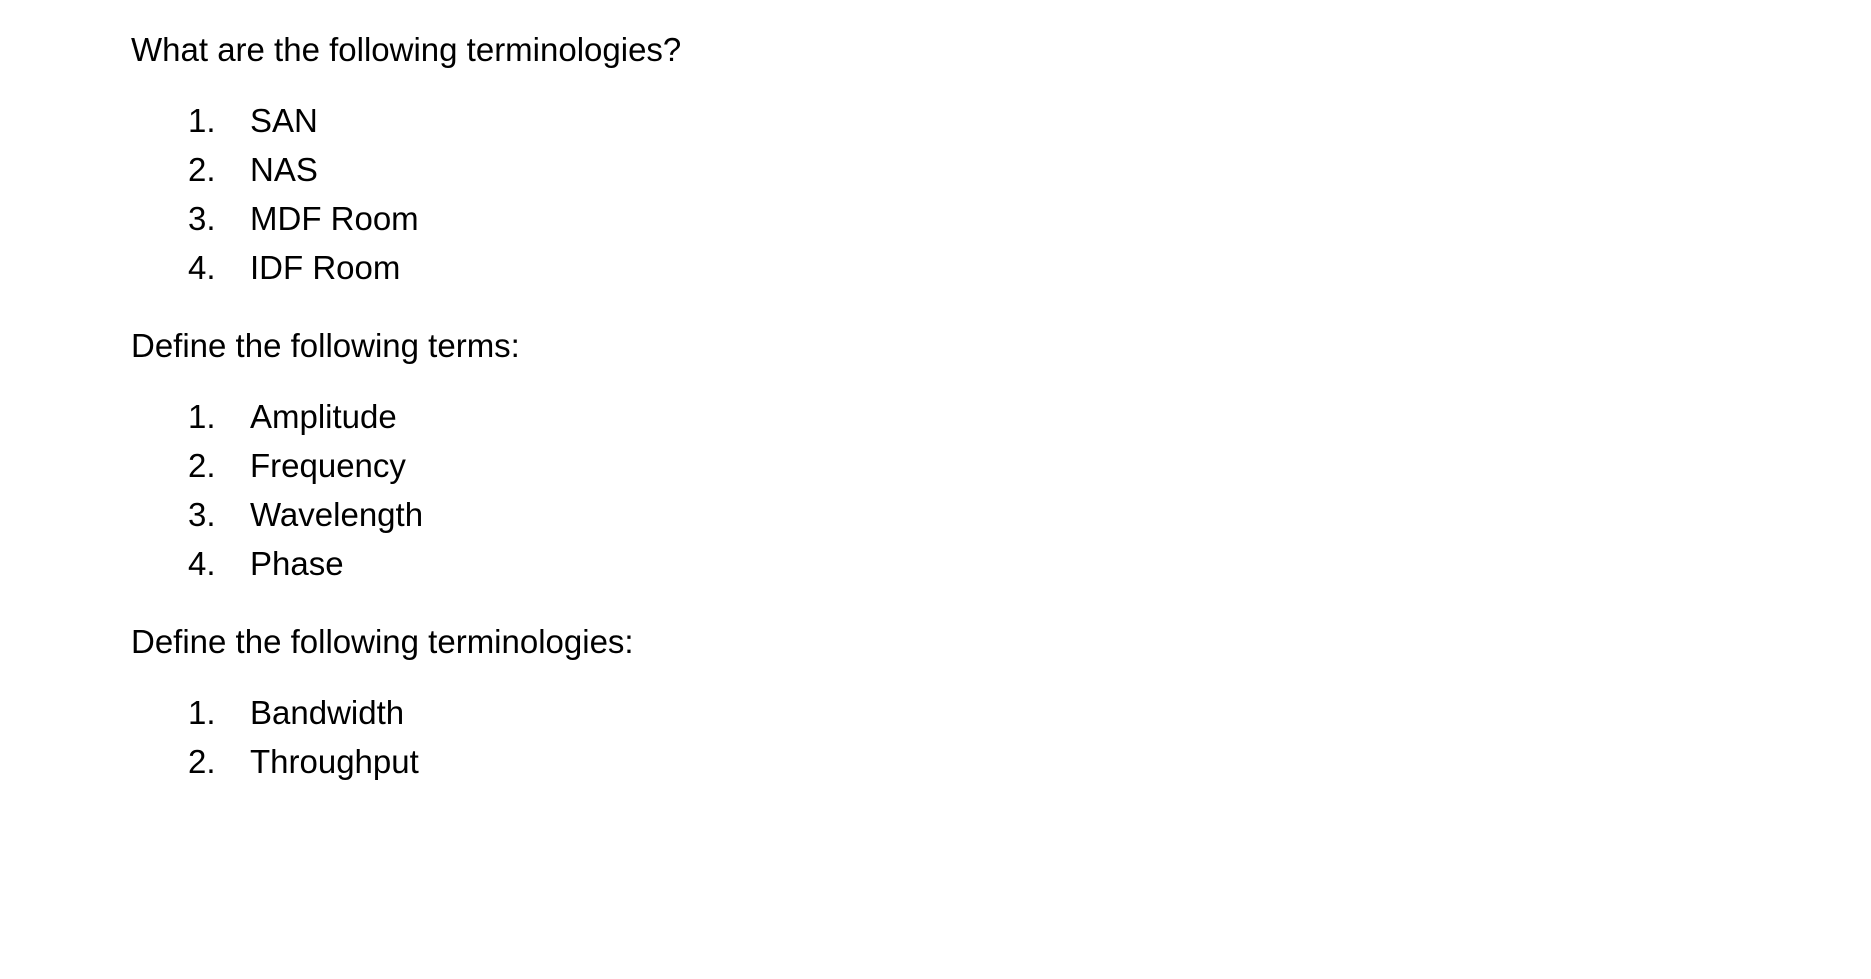  Describe the element at coordinates (931, 218) in the screenshot. I see `list-item: 3. MDF Room` at that location.